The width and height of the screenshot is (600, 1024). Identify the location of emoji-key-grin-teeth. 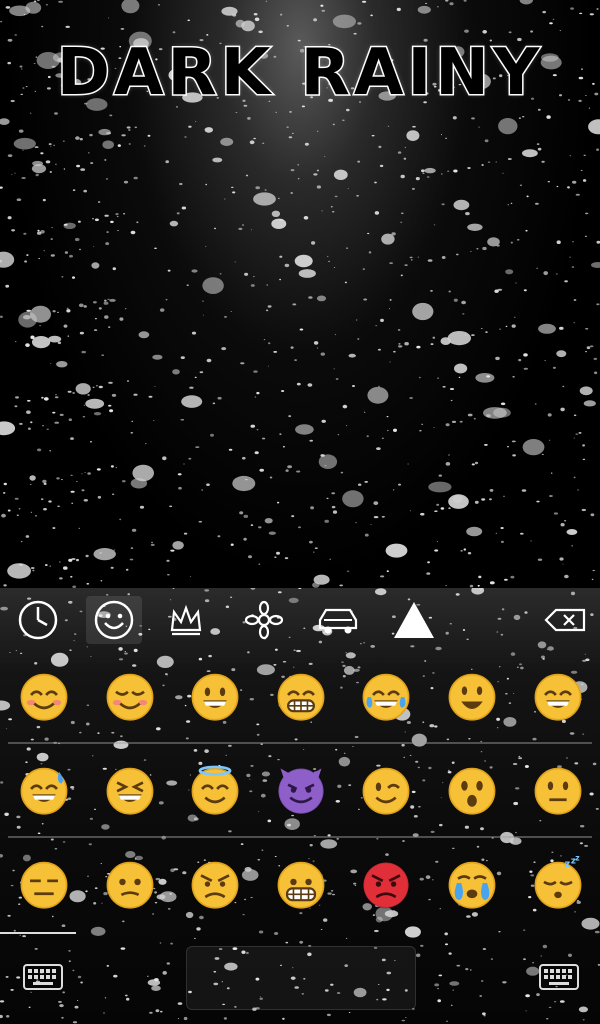
(301, 695).